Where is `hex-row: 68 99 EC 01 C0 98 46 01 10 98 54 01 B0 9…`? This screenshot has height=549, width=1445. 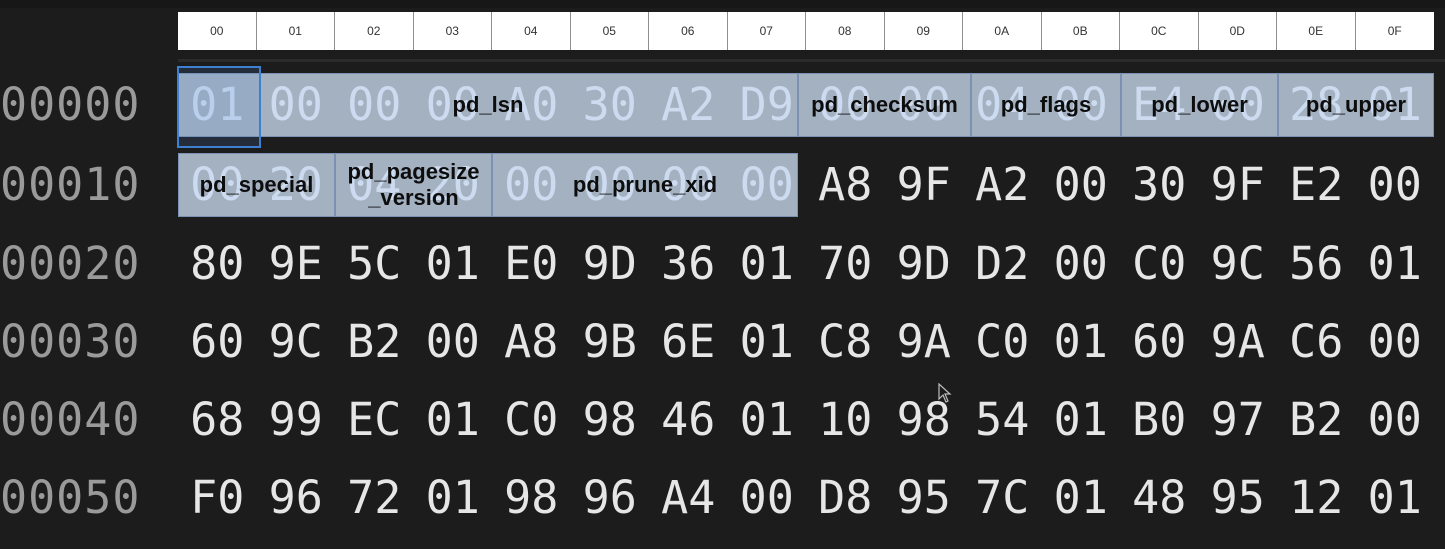 hex-row: 68 99 EC 01 C0 98 46 01 10 98 54 01 B0 9… is located at coordinates (806, 420).